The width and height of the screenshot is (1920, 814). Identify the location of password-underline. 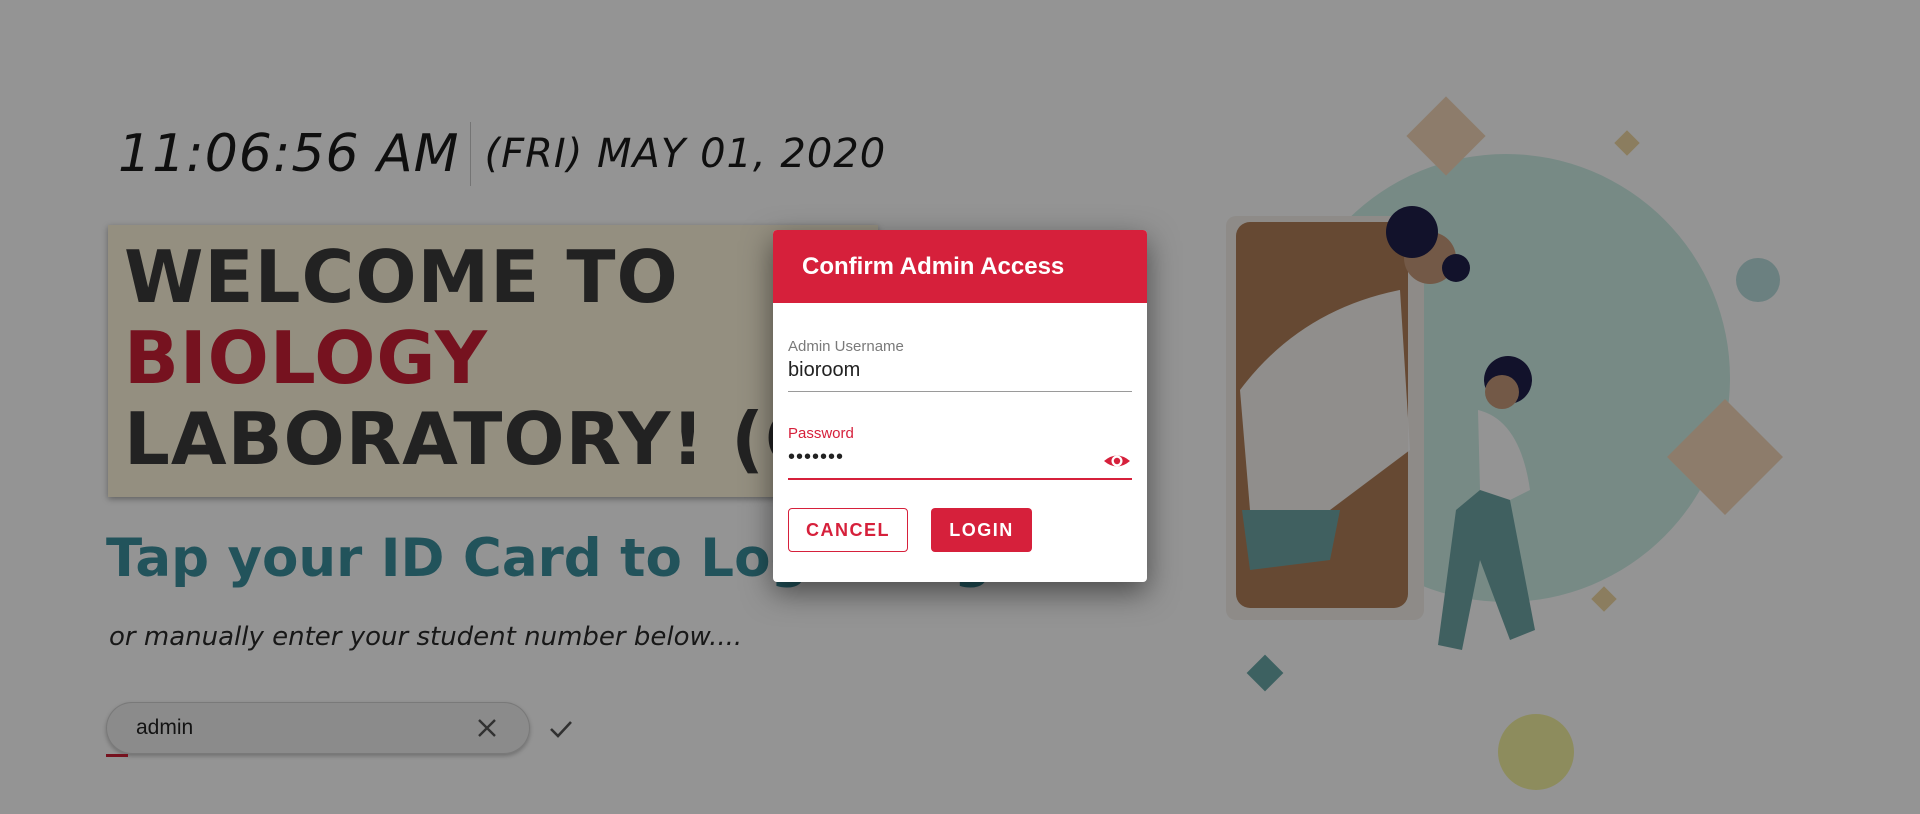
(960, 479).